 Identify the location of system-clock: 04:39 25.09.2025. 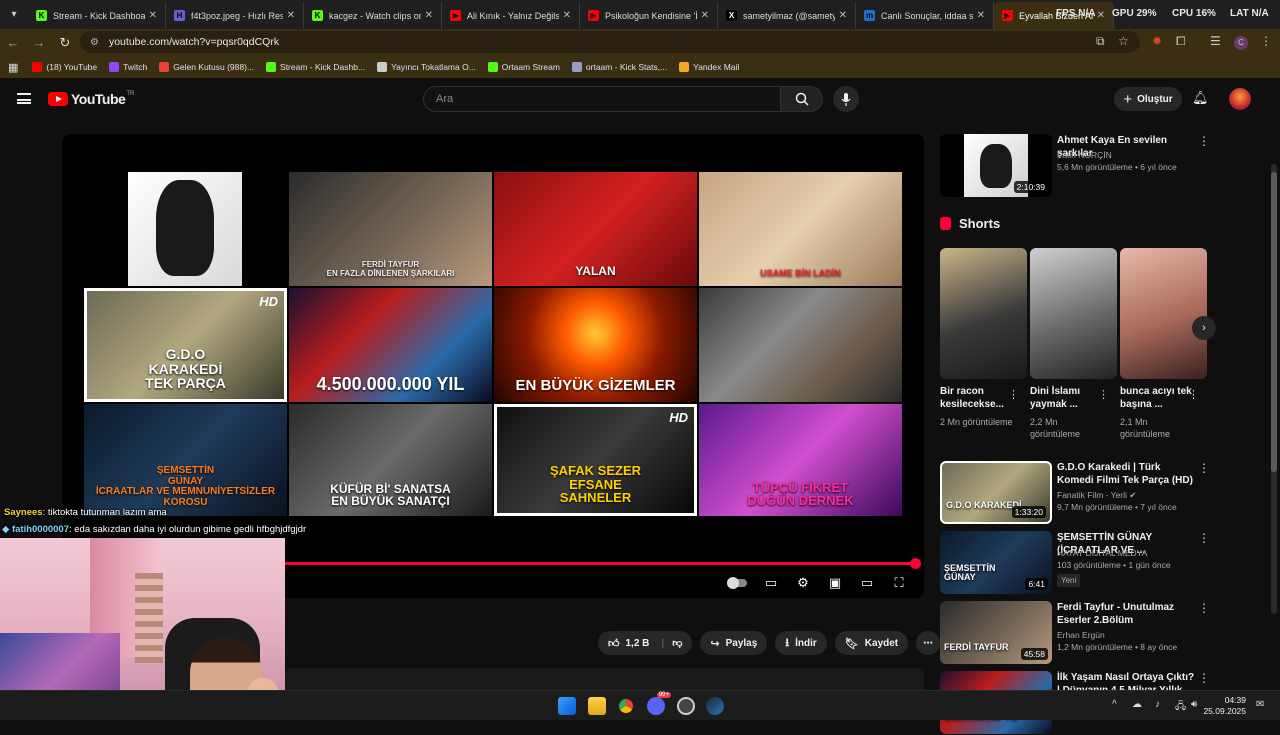
(1224, 706).